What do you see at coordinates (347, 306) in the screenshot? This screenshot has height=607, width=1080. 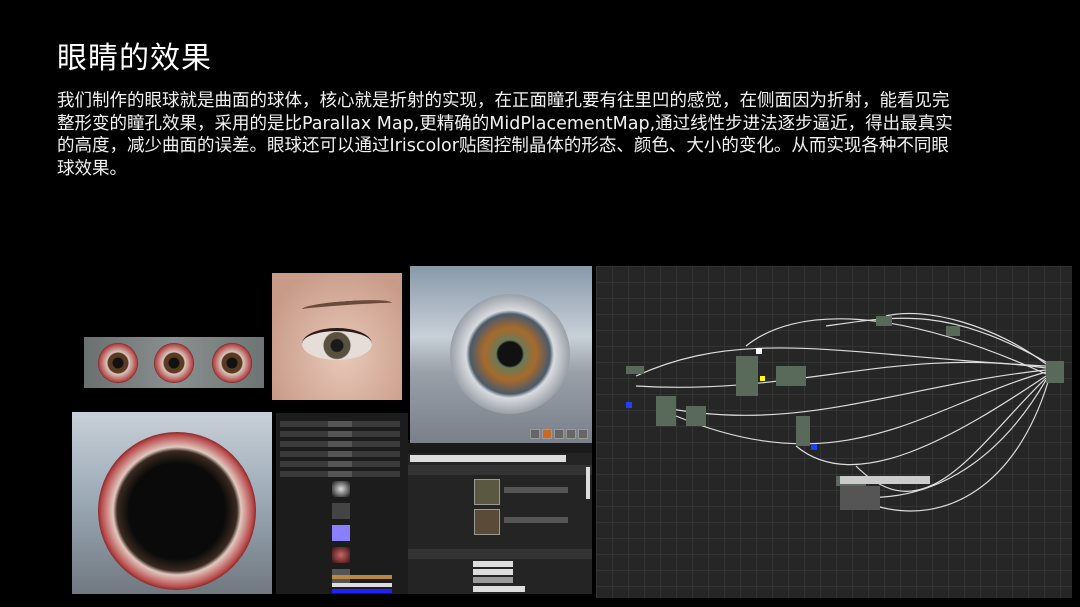 I see `eyebrow` at bounding box center [347, 306].